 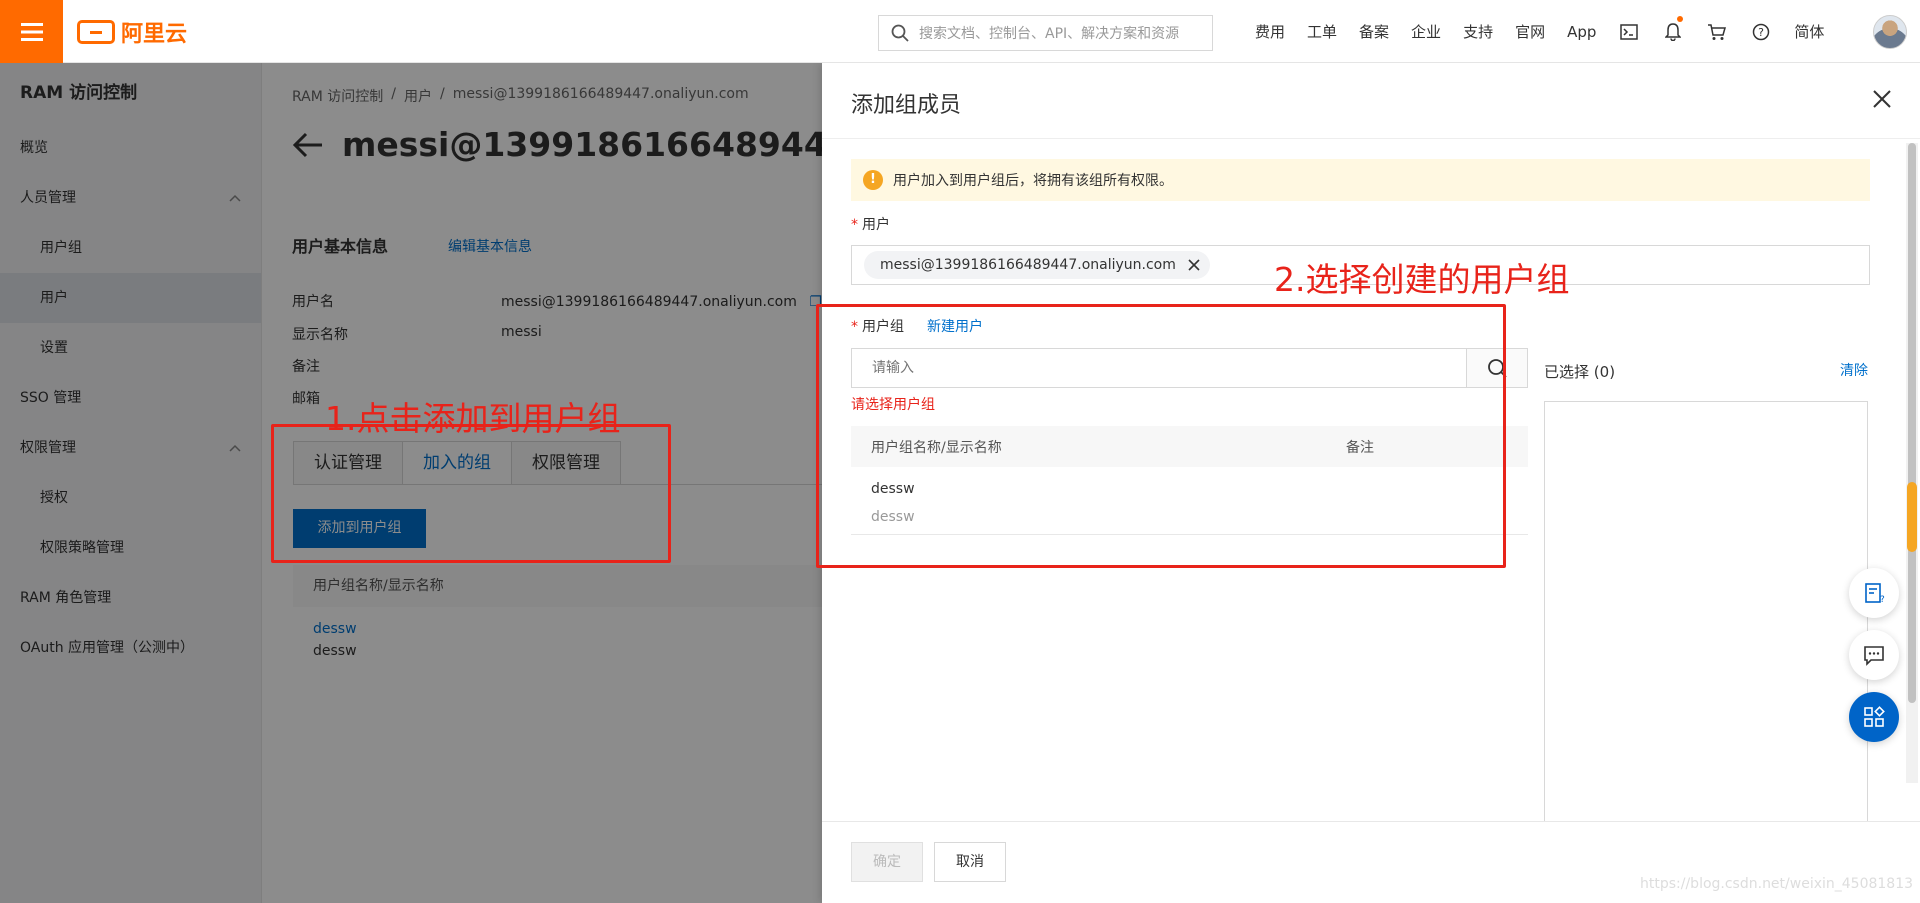 I want to click on language-switch: 简体, so click(x=1809, y=31).